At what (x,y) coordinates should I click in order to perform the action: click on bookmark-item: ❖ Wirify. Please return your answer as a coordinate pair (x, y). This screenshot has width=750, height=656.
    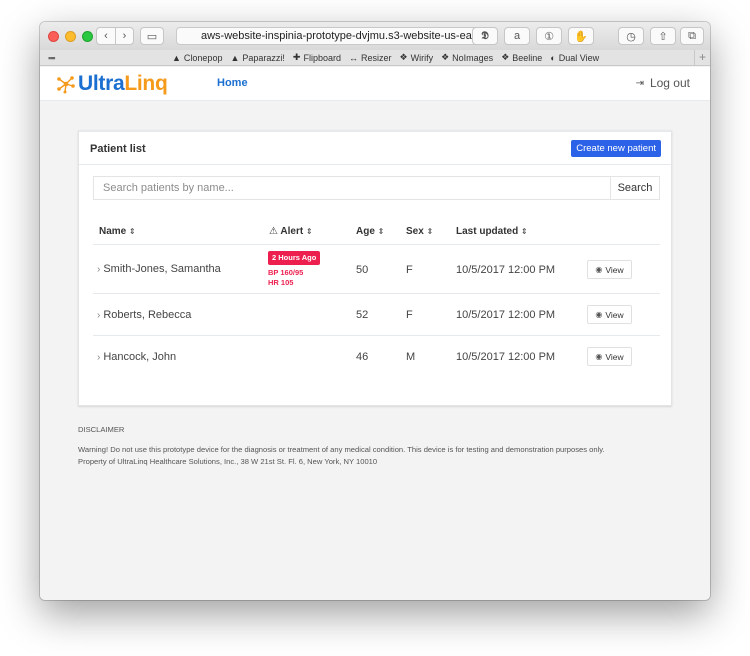
    Looking at the image, I should click on (417, 57).